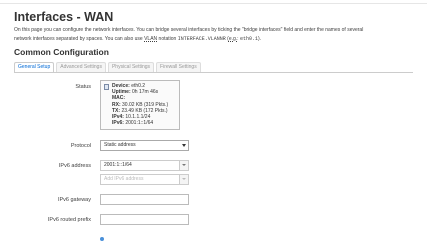 Image resolution: width=427 pixels, height=242 pixels. I want to click on tab-firewall-settings: Firewall Settings, so click(178, 67).